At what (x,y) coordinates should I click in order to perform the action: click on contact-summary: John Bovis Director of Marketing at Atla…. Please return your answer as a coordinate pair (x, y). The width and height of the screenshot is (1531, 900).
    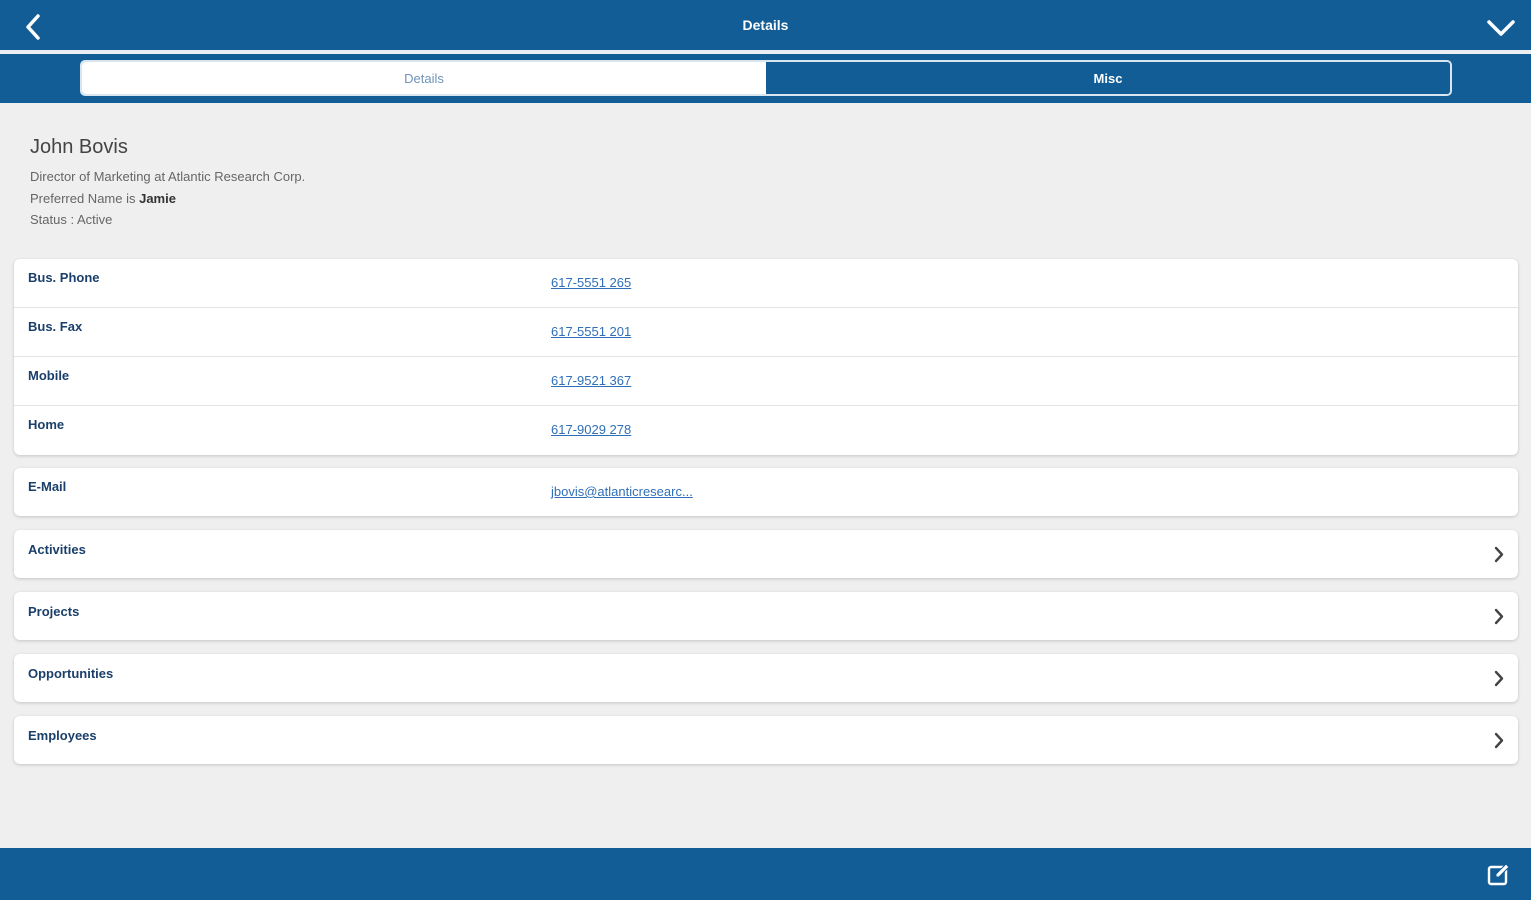
    Looking at the image, I should click on (167, 183).